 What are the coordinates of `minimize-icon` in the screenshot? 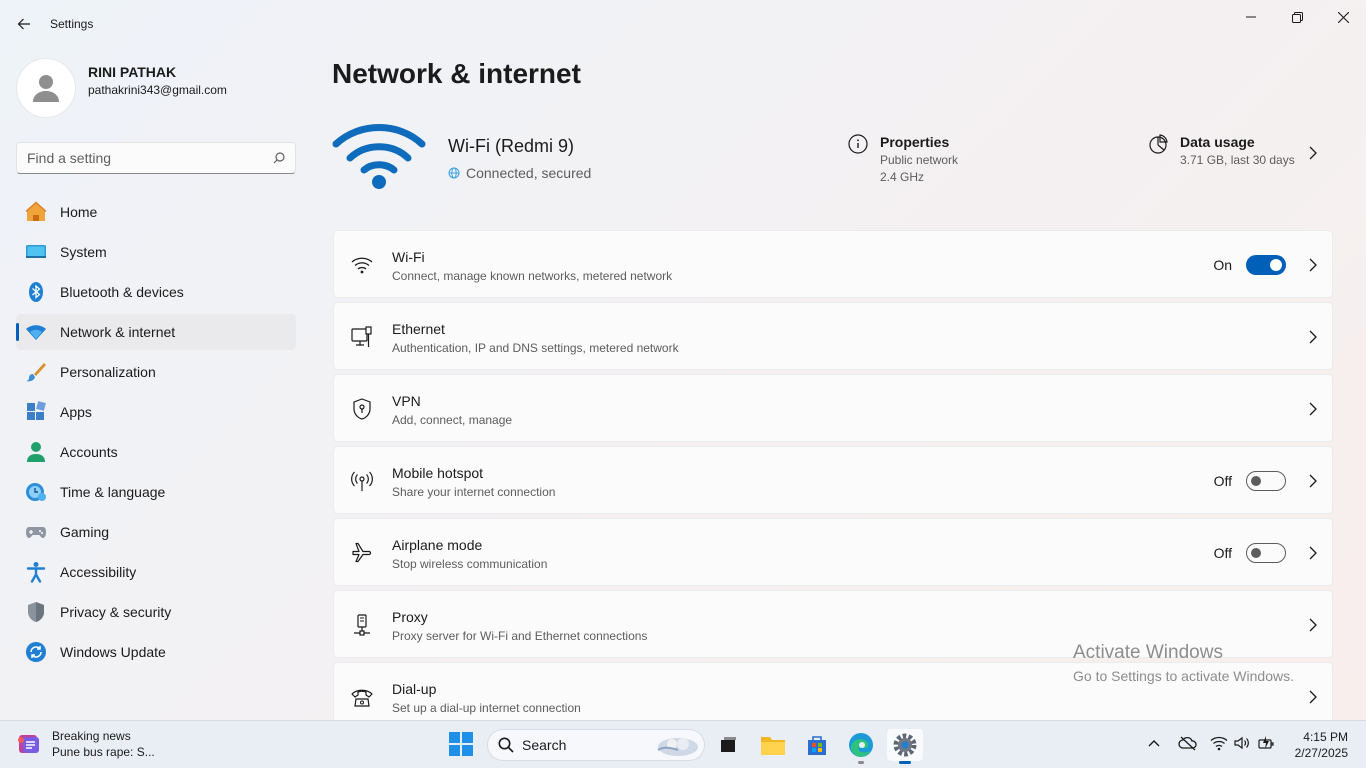 It's located at (1251, 17).